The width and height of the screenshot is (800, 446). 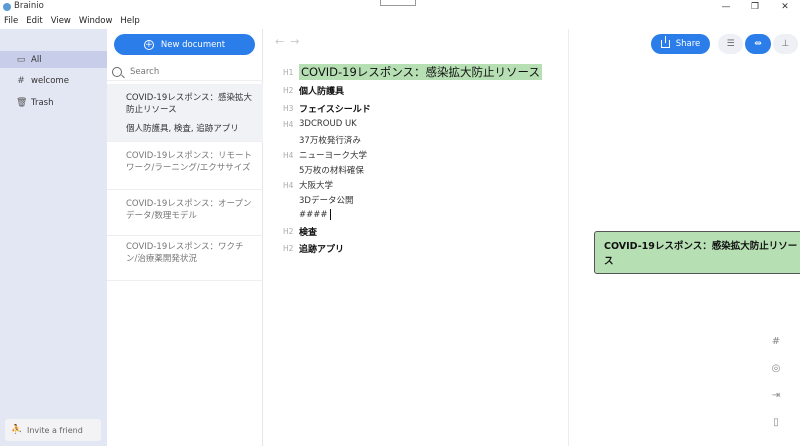 I want to click on invite-friend-button: ⛹ Invite a friend, so click(x=53, y=430).